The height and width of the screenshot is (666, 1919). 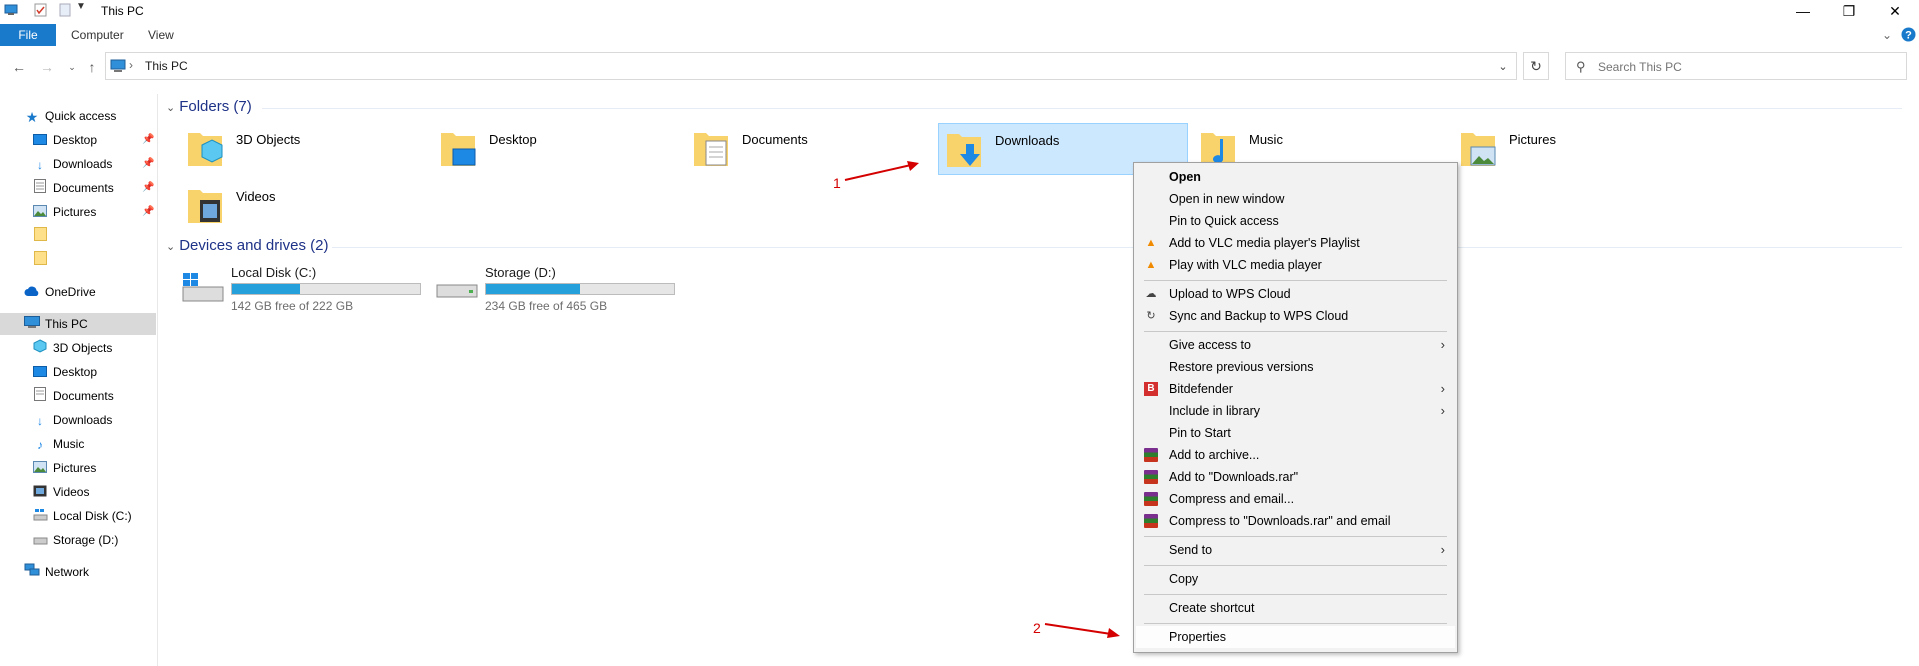 What do you see at coordinates (558, 149) in the screenshot?
I see `folder-desktop: Desktop` at bounding box center [558, 149].